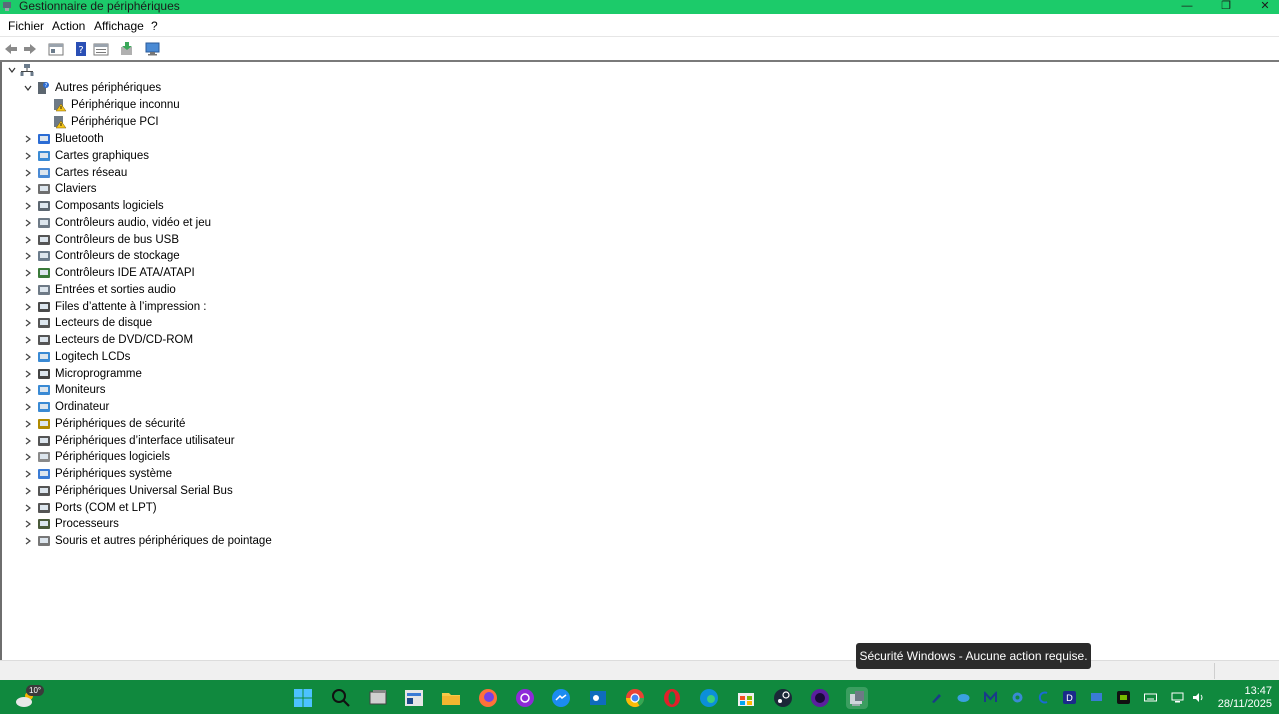 Image resolution: width=1279 pixels, height=714 pixels. What do you see at coordinates (1043, 697) in the screenshot?
I see `tray-arrow-icon` at bounding box center [1043, 697].